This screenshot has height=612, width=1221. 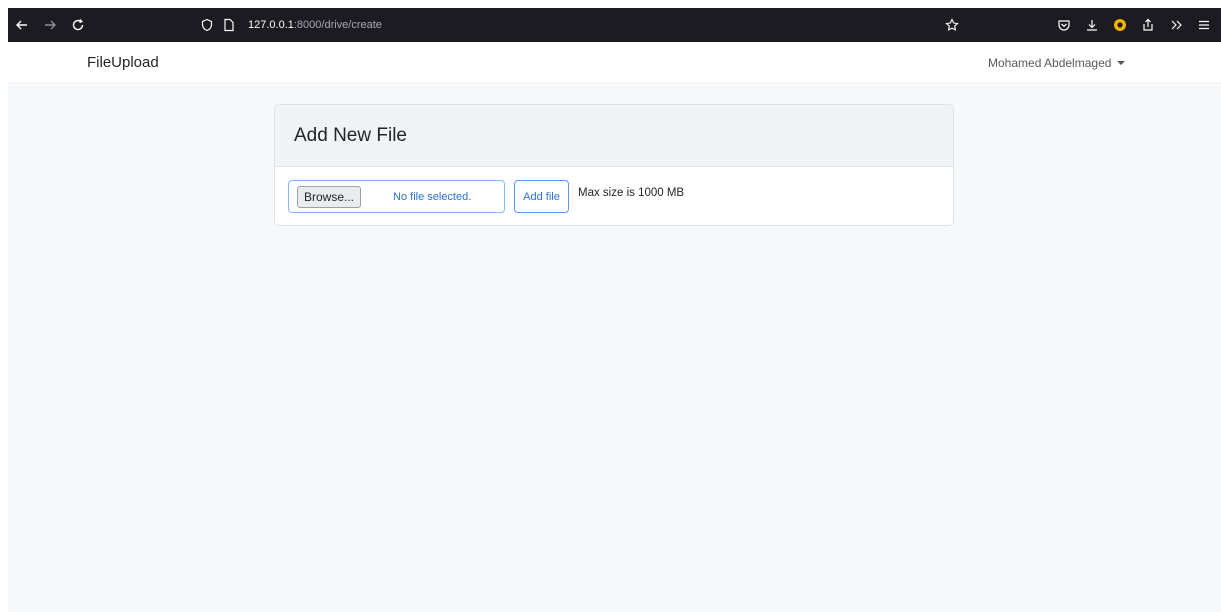 I want to click on url-text: 127.0.0.1:8000/drive/create, so click(x=315, y=25).